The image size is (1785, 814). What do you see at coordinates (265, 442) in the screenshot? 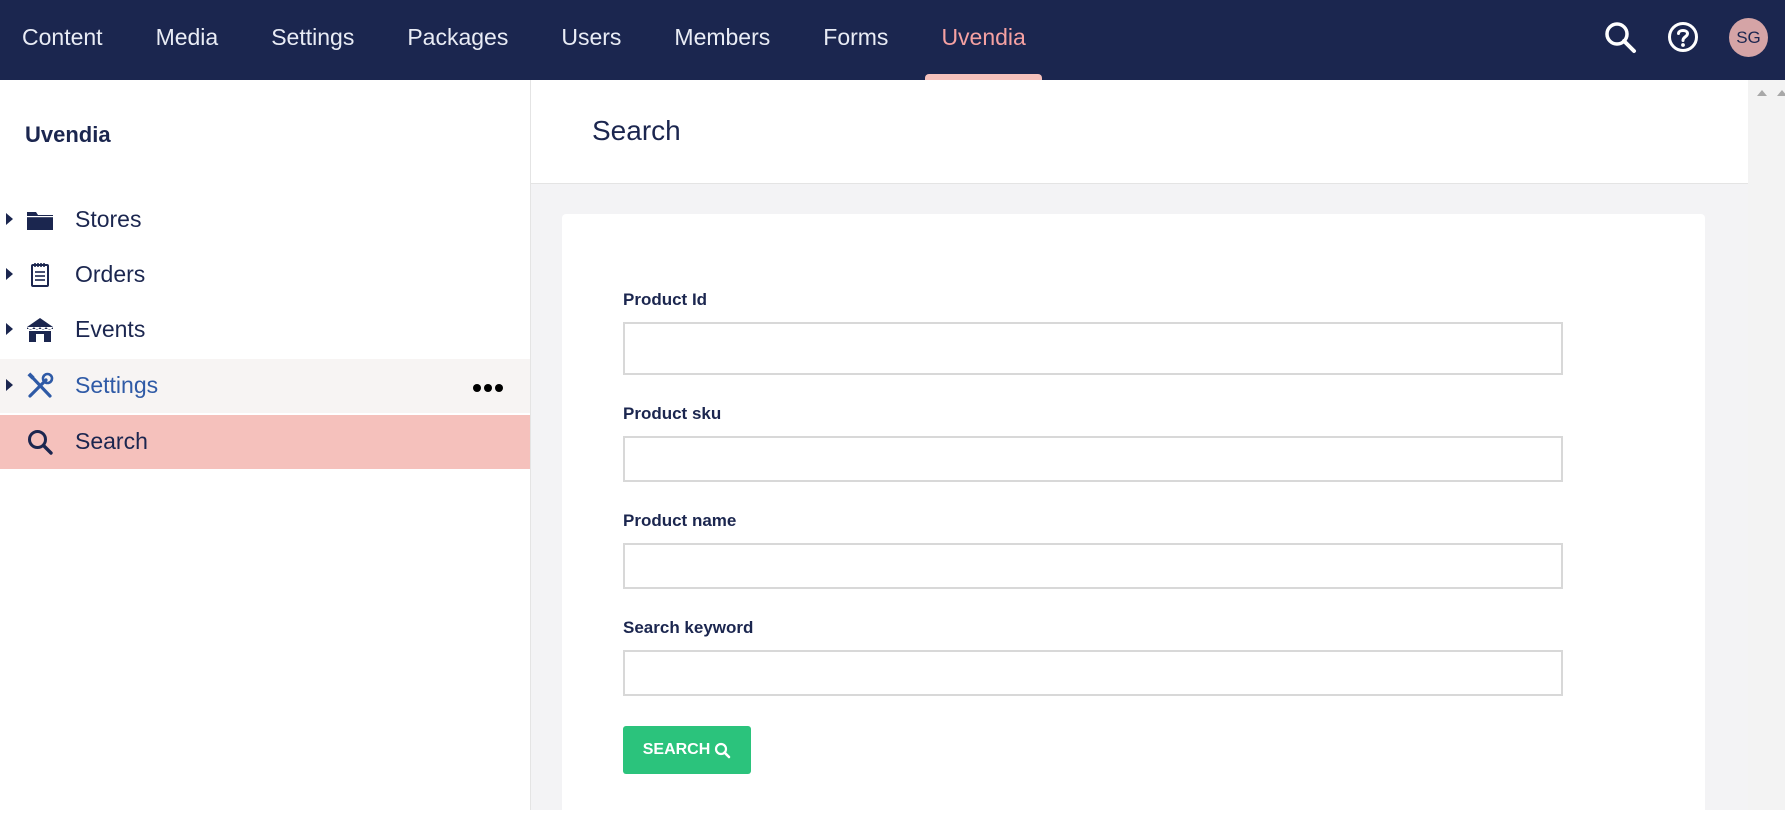
I see `sidebar-item-search: Search` at bounding box center [265, 442].